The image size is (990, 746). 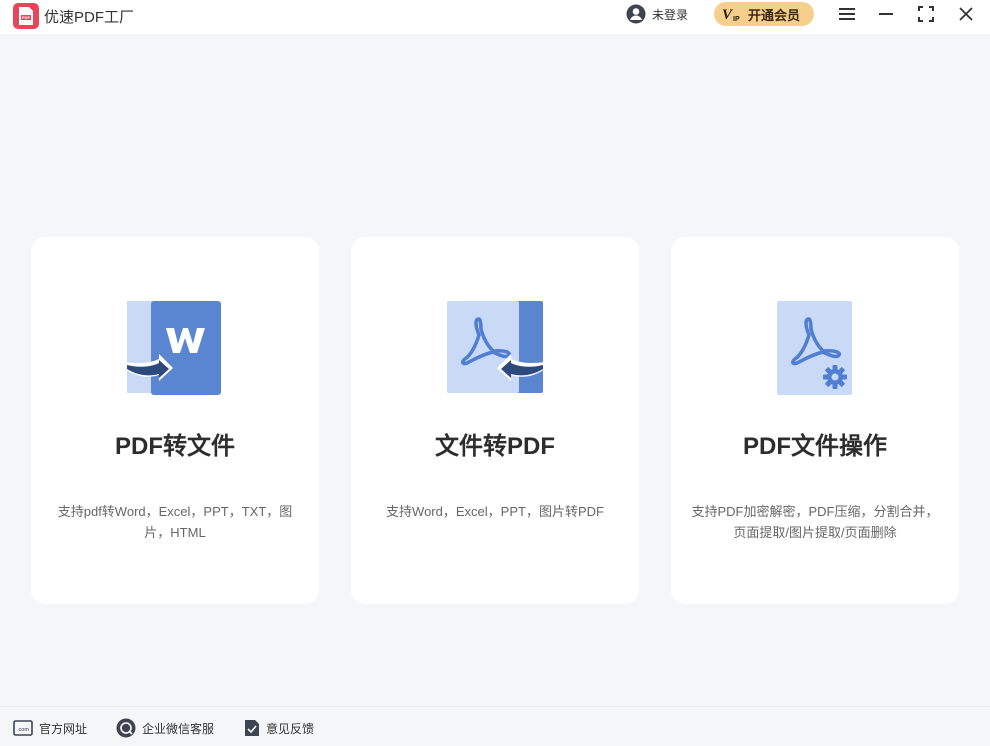 I want to click on login-status-label: 未登录, so click(x=670, y=14).